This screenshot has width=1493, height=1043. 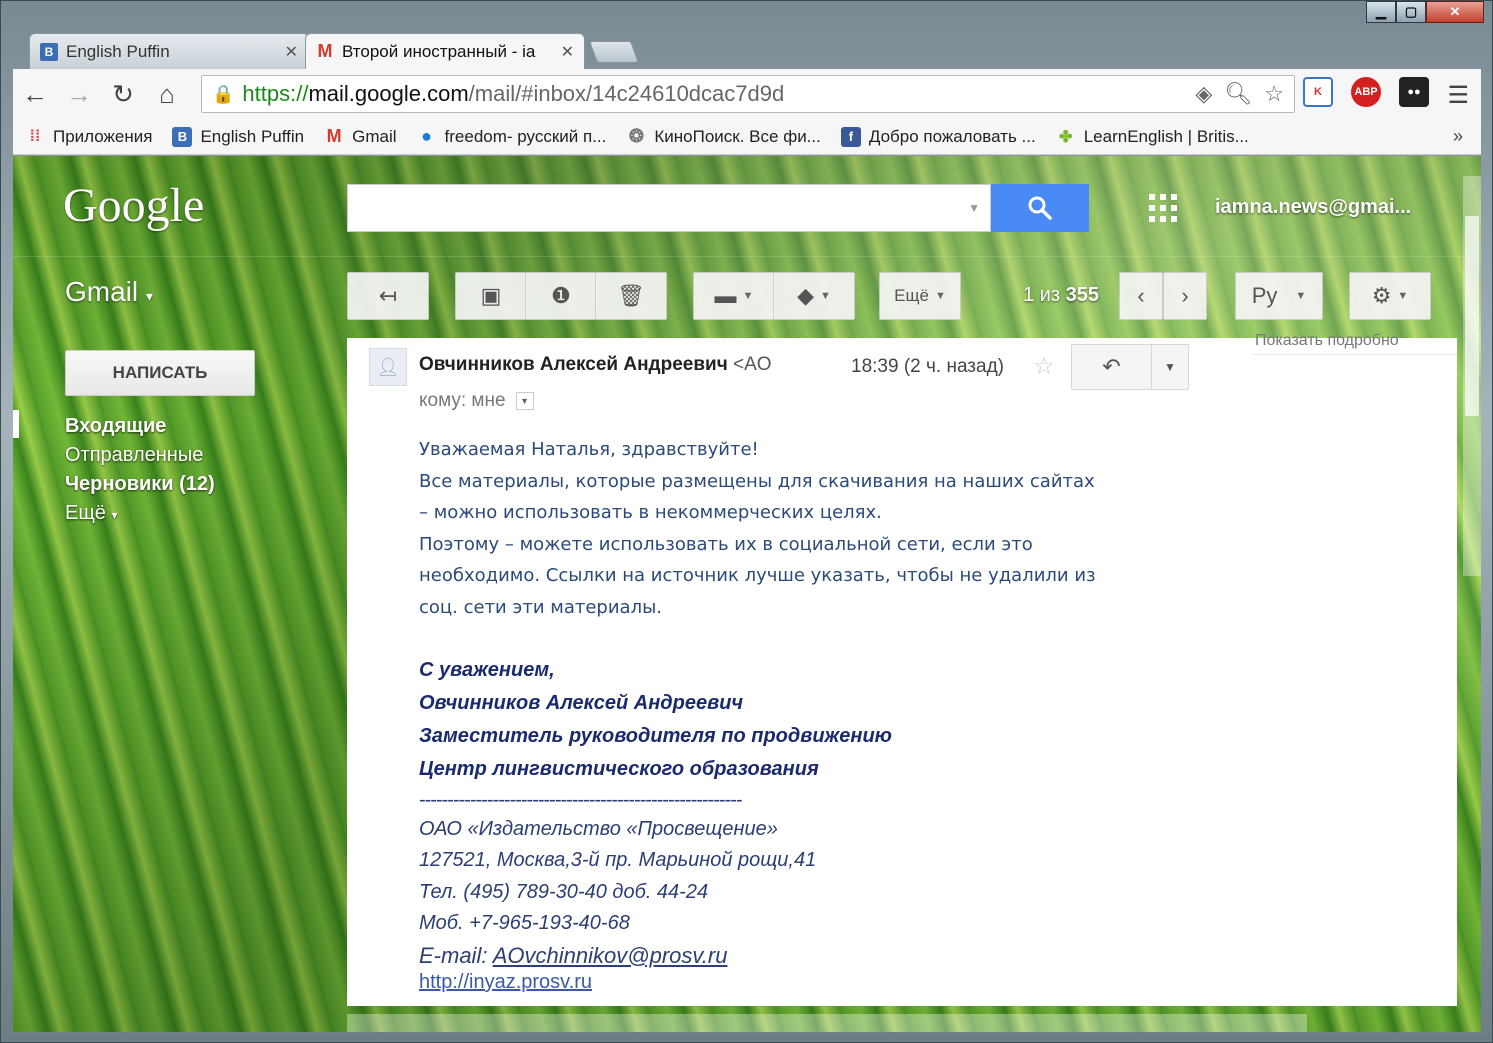 I want to click on bookmark-gmail: M Gmail, so click(x=360, y=136).